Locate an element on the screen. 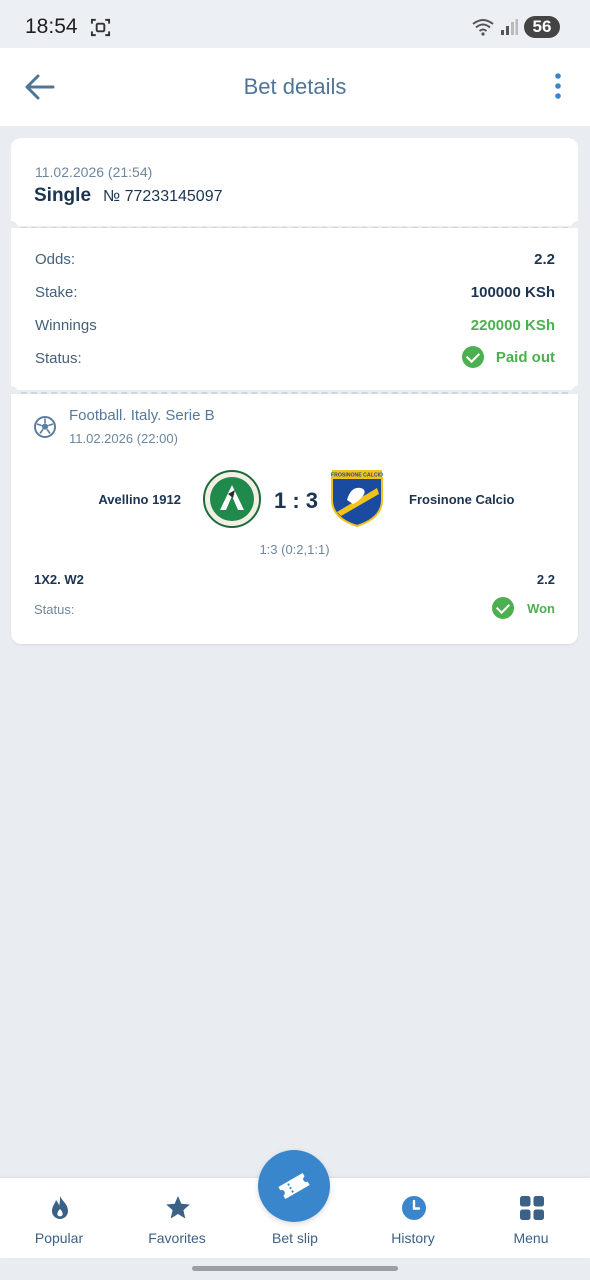 The height and width of the screenshot is (1280, 590). nav-popular: Popular is located at coordinates (59, 1218).